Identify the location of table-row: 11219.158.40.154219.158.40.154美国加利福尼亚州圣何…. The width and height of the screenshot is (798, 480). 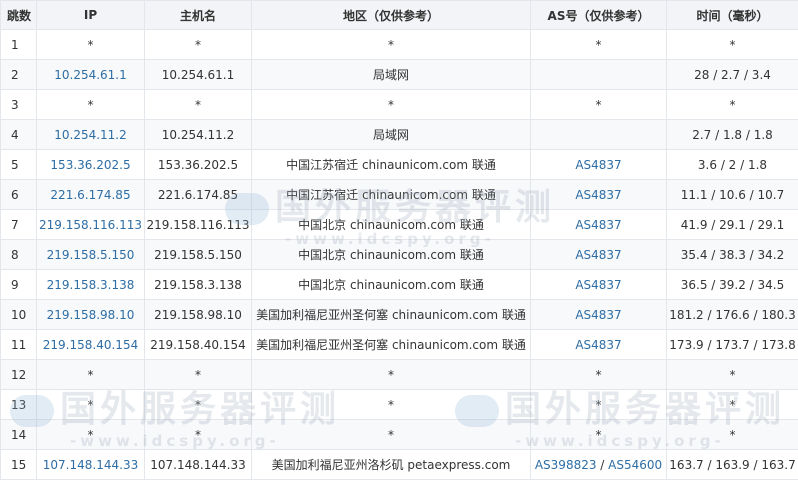
(399, 345).